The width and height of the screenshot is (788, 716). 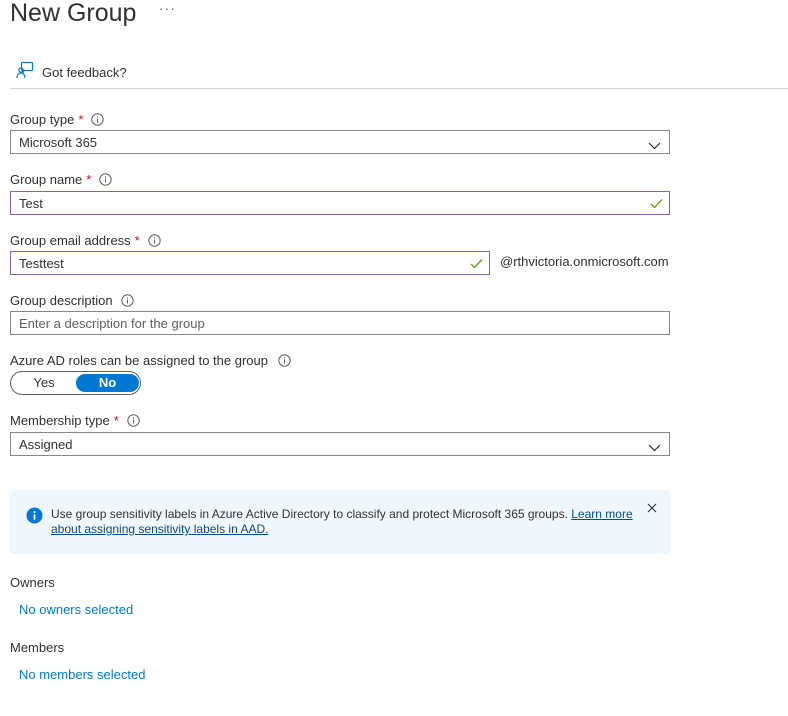 I want to click on group-type-dropdown: Microsoft 365, so click(x=340, y=142).